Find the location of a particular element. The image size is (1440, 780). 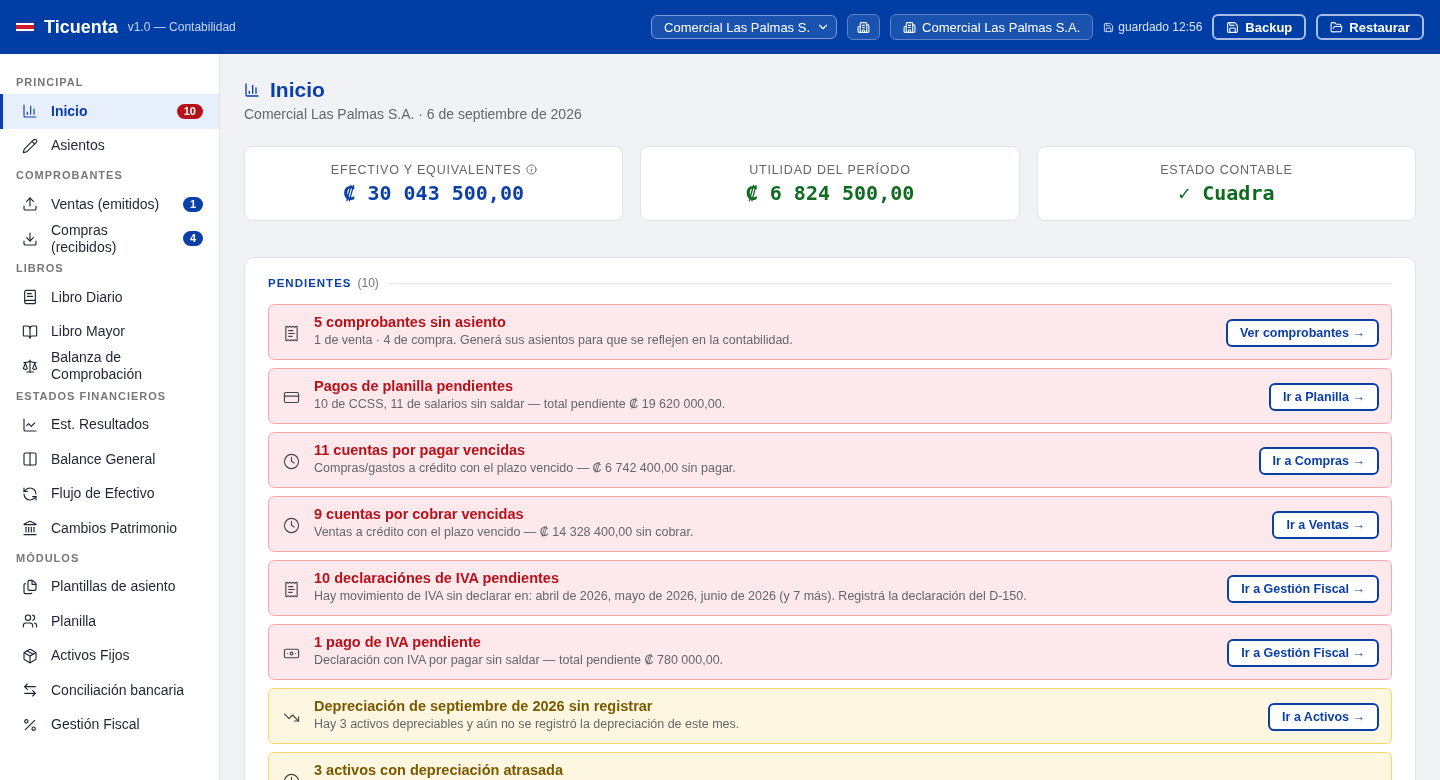

alert-detail: 10 de CCSS, 11 de salarios sin saldar — total pendiente ₡ 19 620 000,00. is located at coordinates (520, 404).